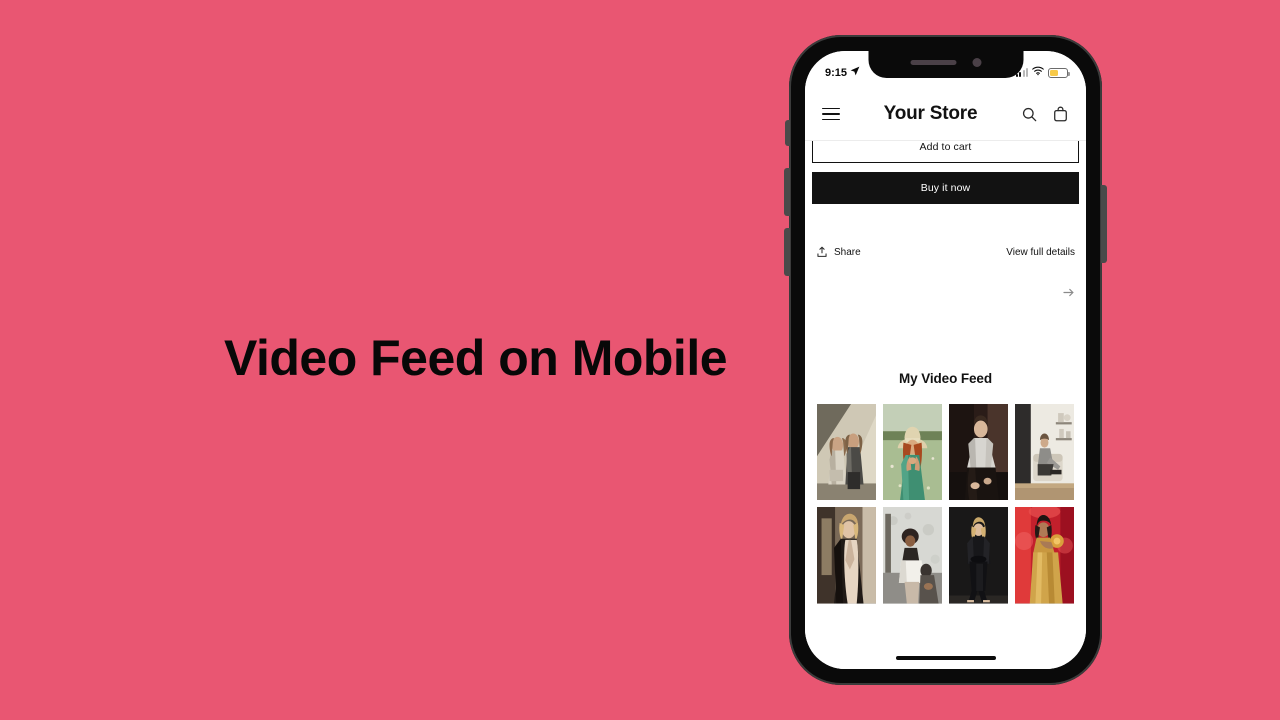 The height and width of the screenshot is (720, 1280). What do you see at coordinates (945, 658) in the screenshot?
I see `home-indicator-bar` at bounding box center [945, 658].